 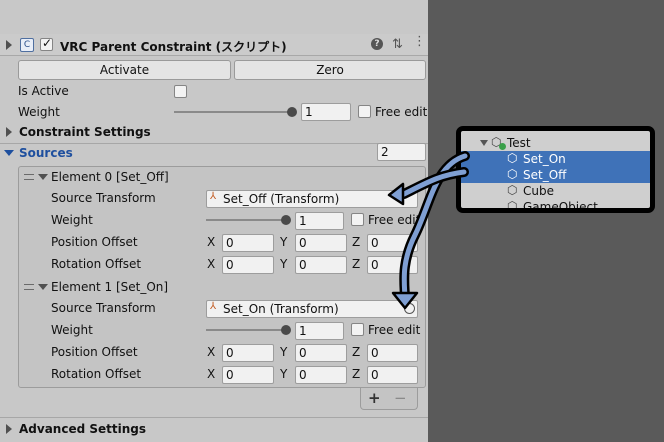 What do you see at coordinates (396, 194) in the screenshot?
I see `arrowhead-to-set-off` at bounding box center [396, 194].